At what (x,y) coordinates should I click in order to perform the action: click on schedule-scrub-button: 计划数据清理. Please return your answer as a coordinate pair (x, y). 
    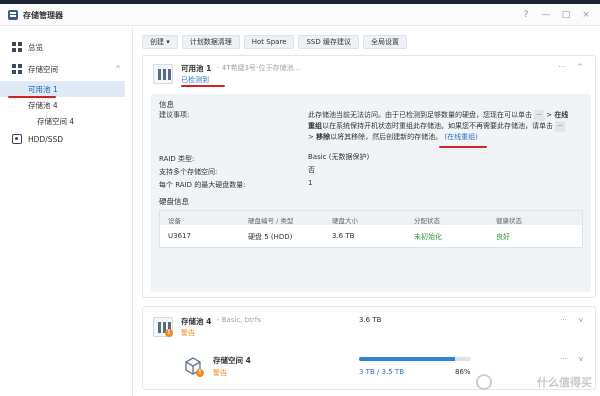
    Looking at the image, I should click on (210, 42).